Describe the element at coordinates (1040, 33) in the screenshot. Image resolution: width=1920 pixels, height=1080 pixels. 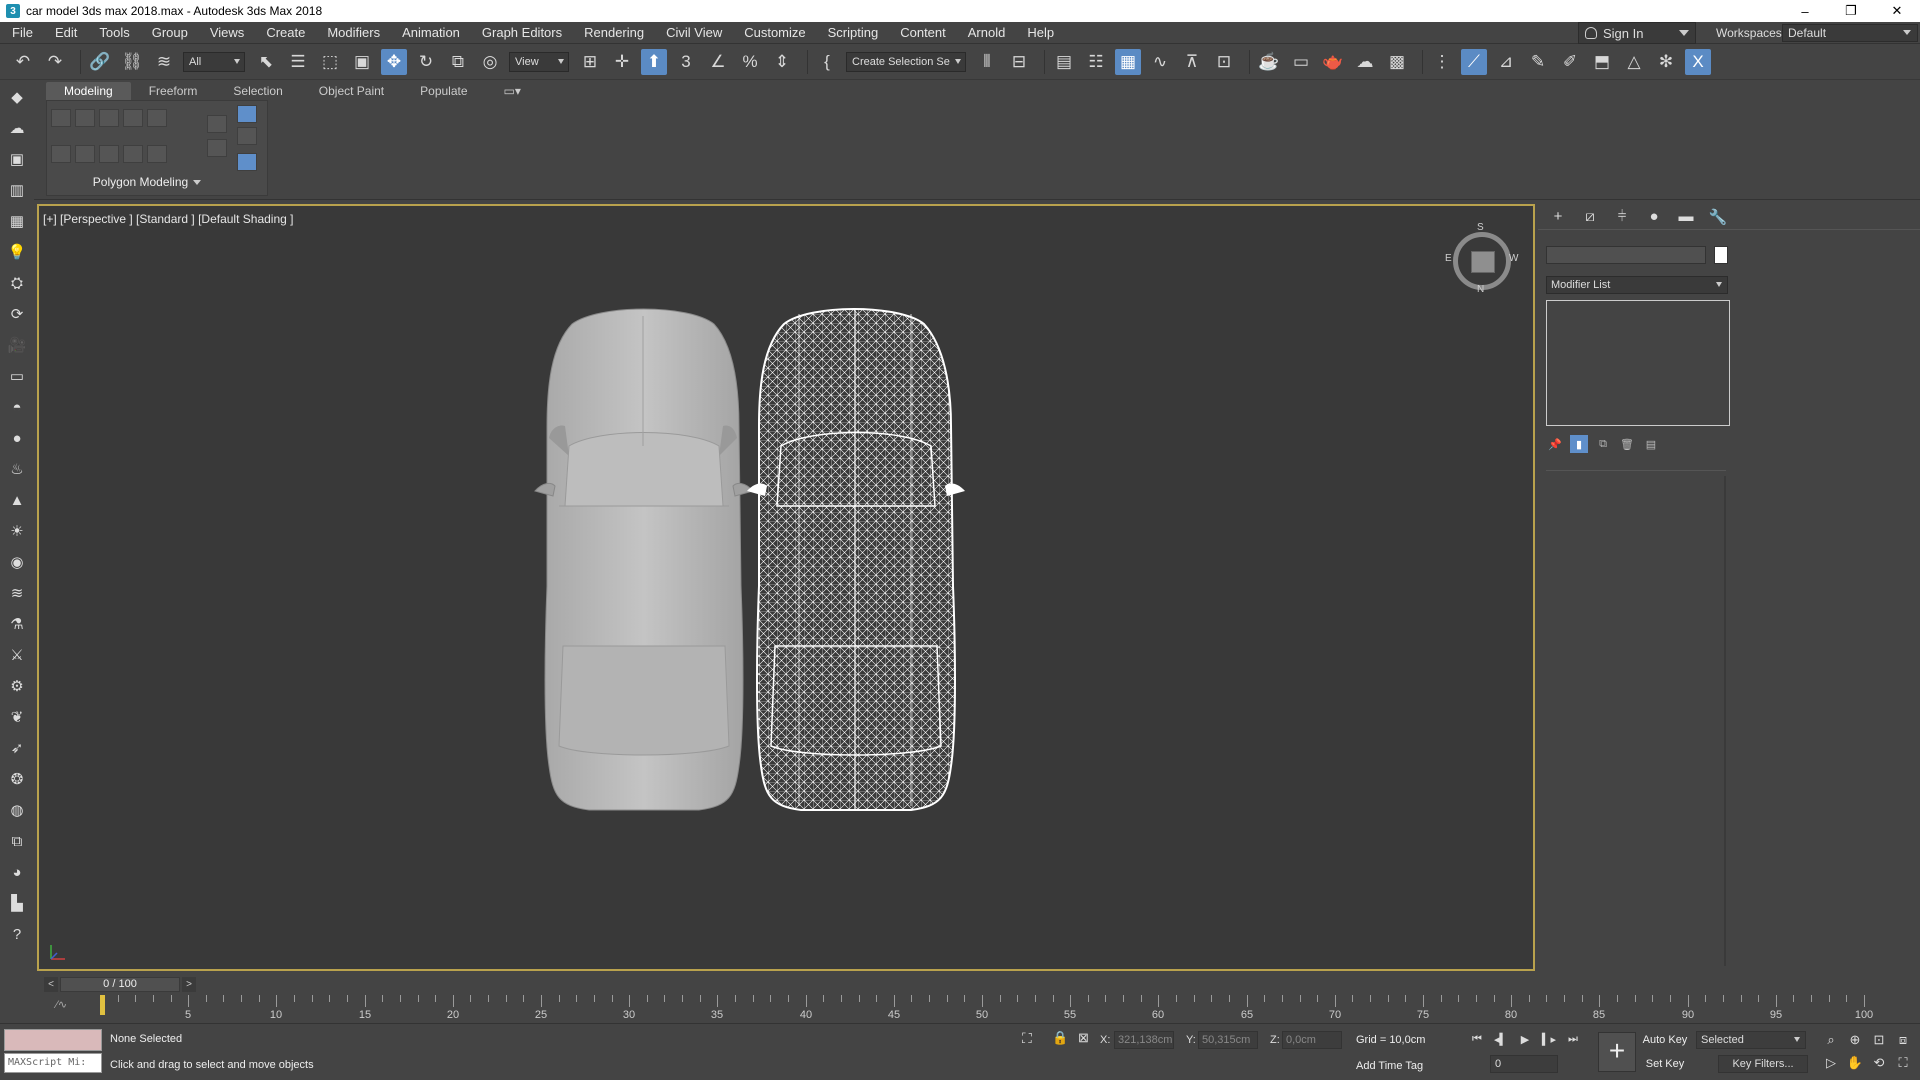
I see `menu-help: Help` at that location.